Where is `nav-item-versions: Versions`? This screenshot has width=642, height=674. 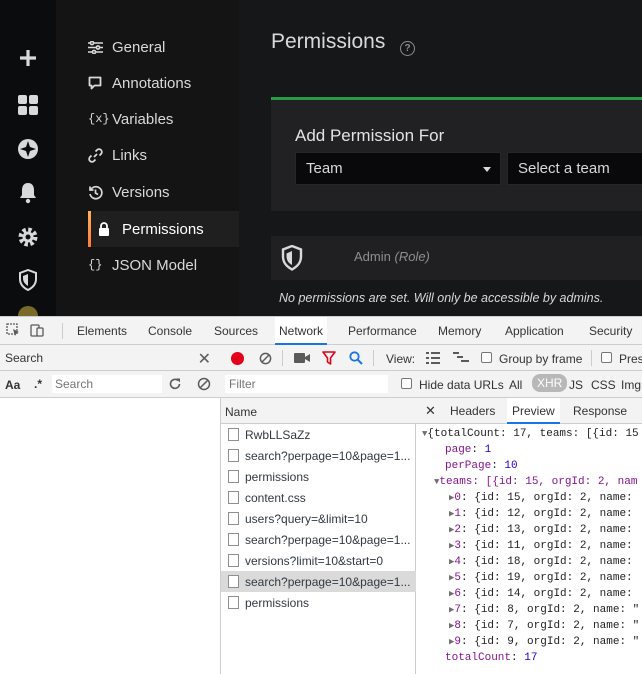 nav-item-versions: Versions is located at coordinates (163, 192).